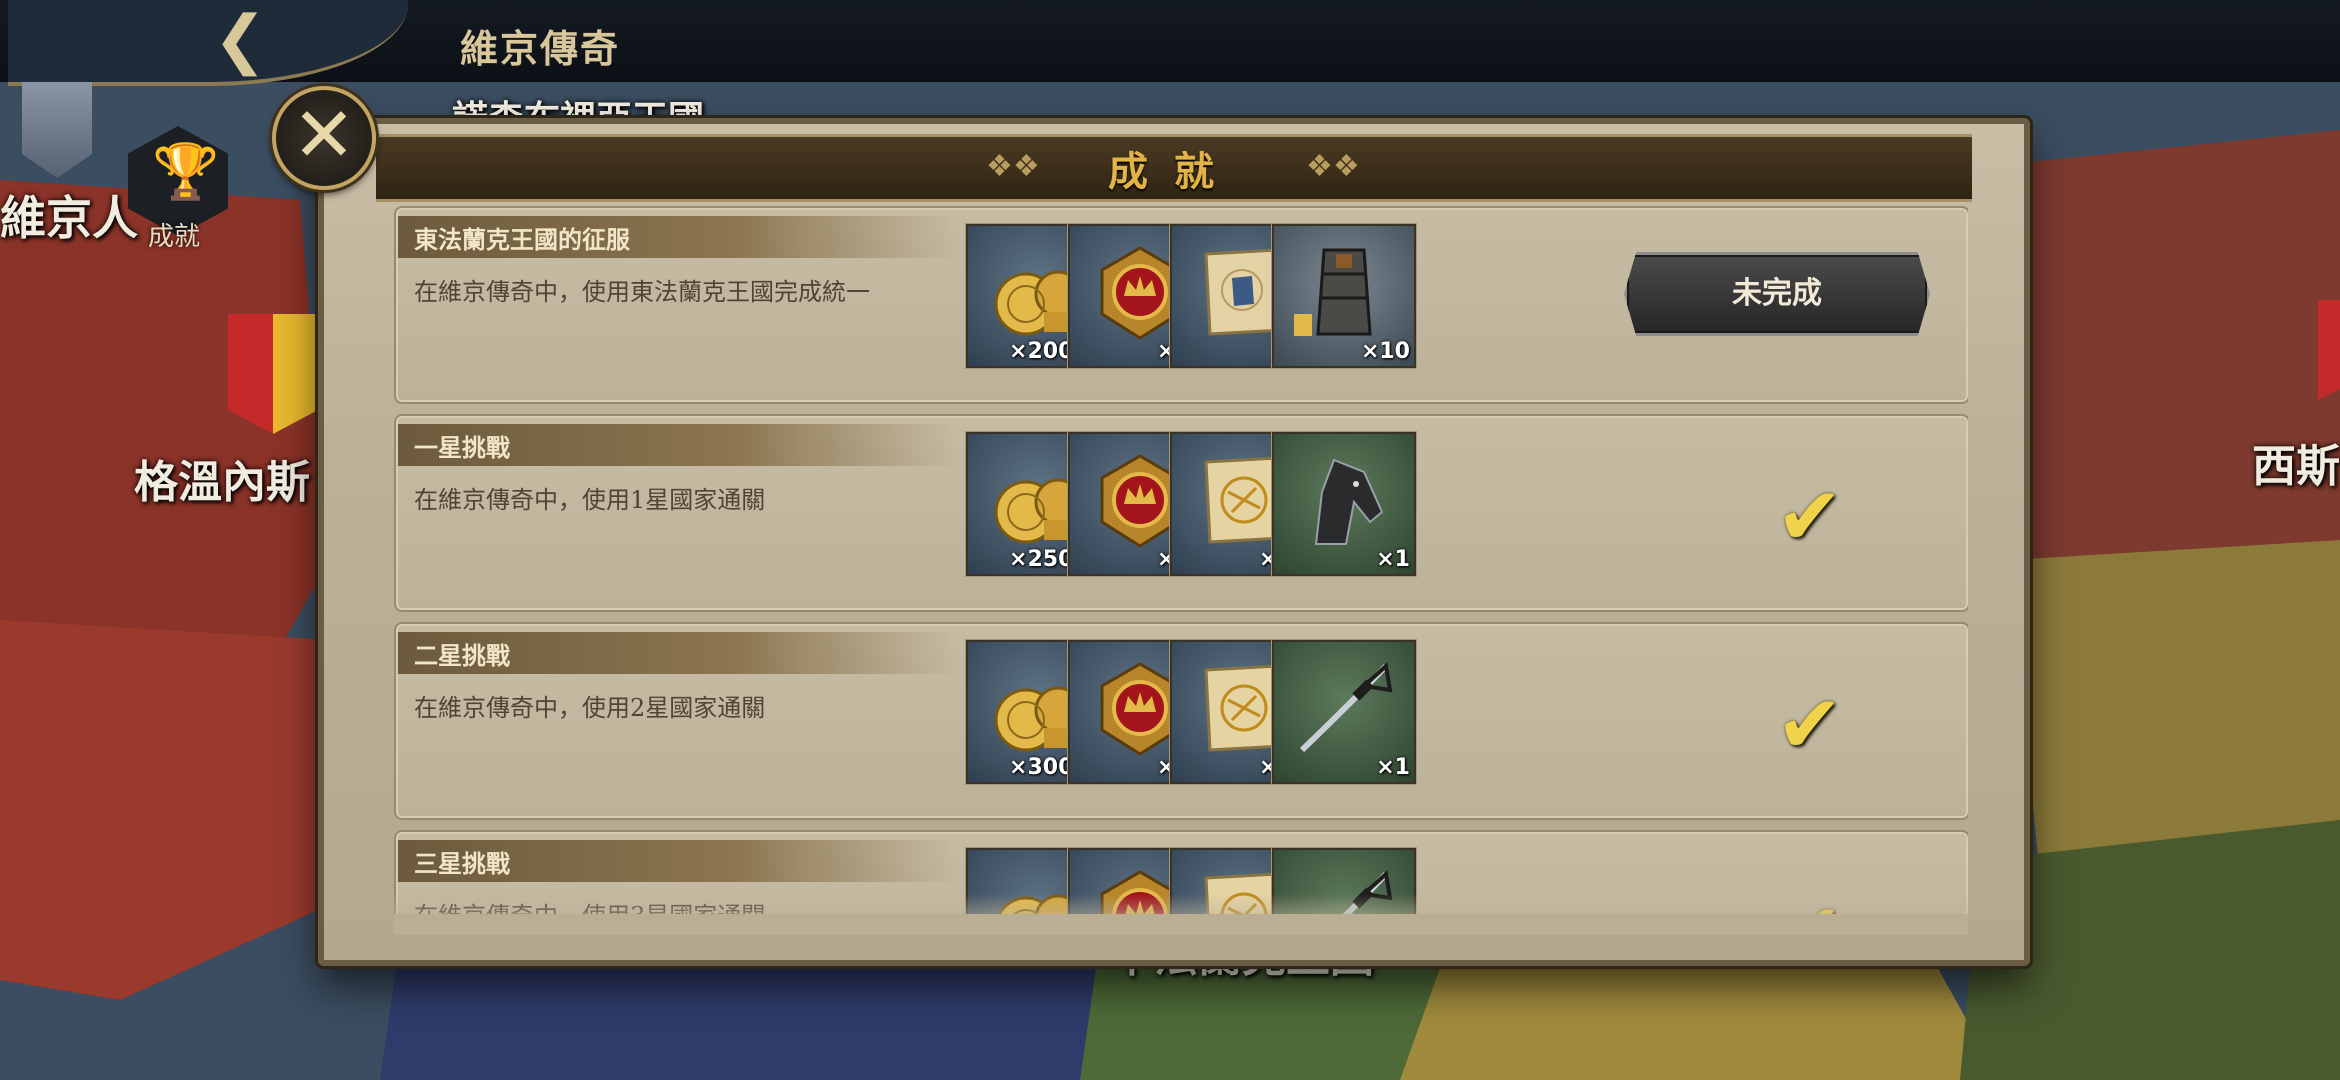 The image size is (2340, 1080). I want to click on map-label-right: 西斯, so click(2296, 466).